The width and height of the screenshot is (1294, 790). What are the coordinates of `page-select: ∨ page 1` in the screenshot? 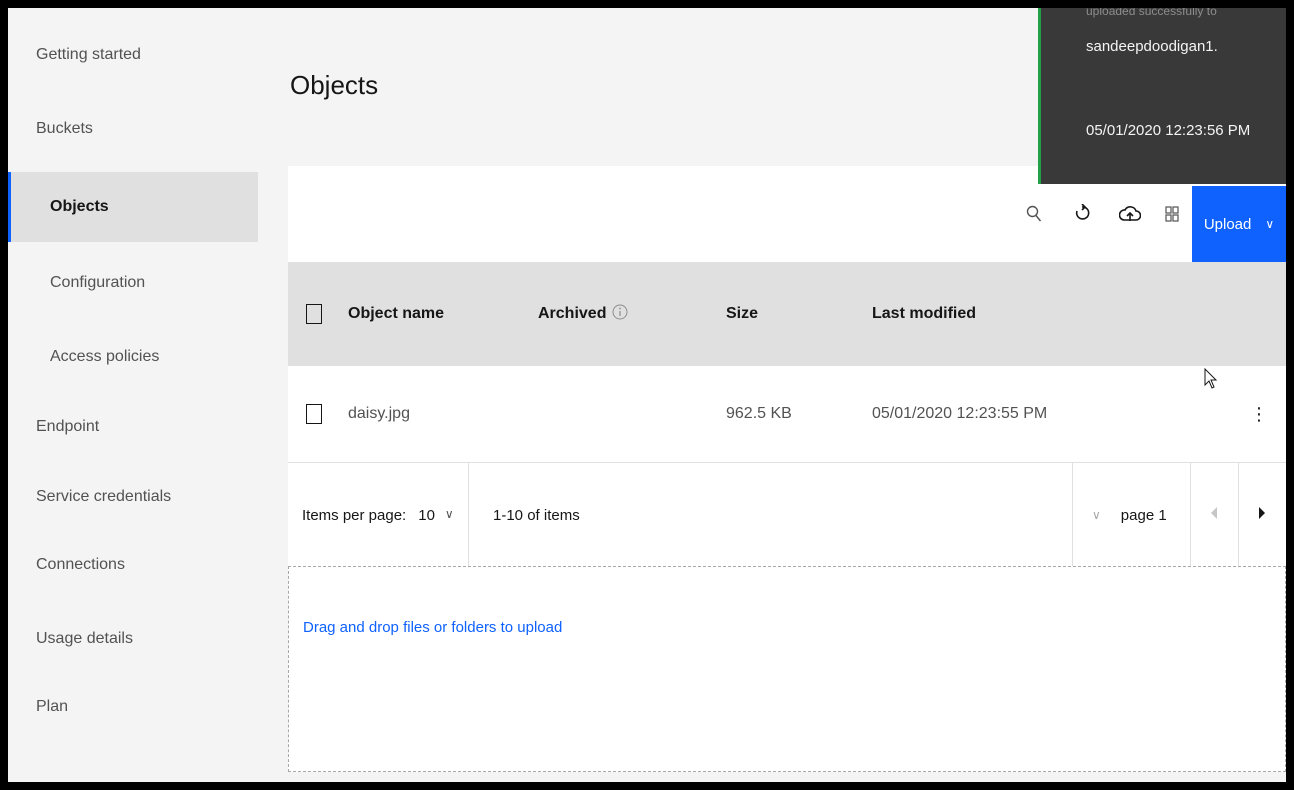 It's located at (1129, 515).